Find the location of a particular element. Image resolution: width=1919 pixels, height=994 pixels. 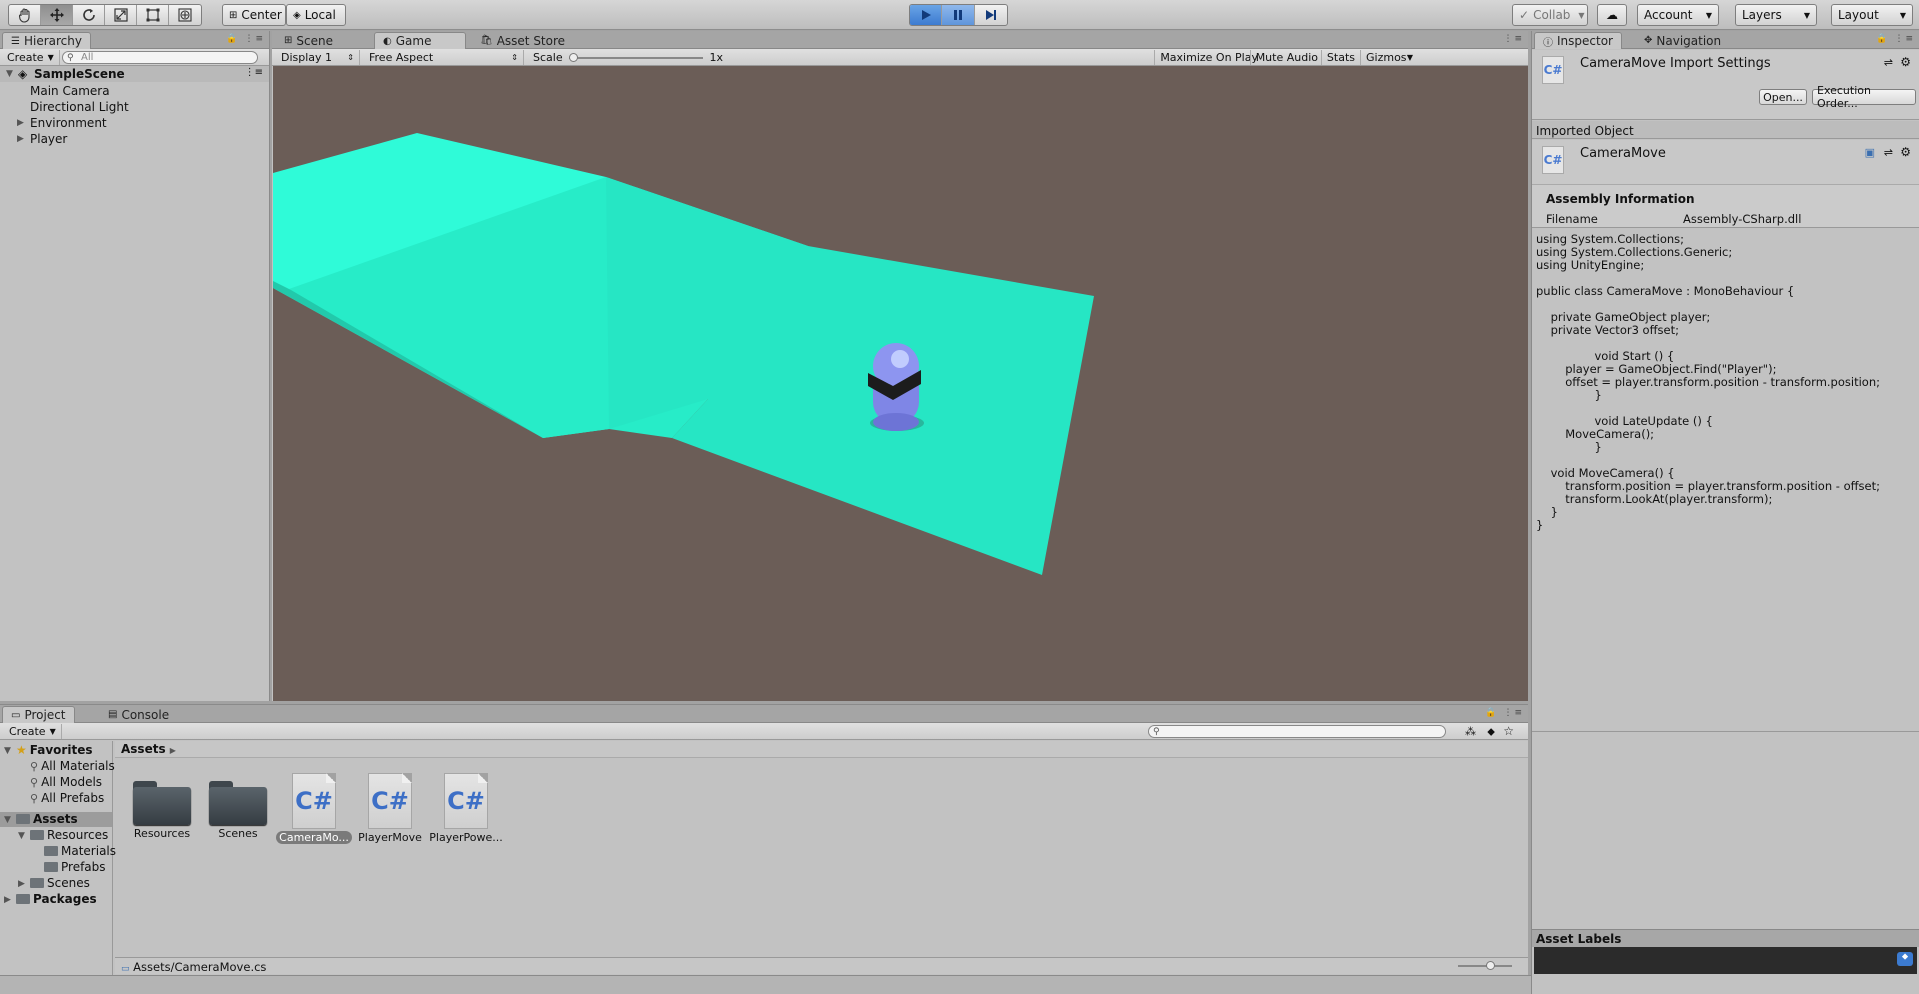

hierarchy-item-main-camera: Main Camera is located at coordinates (70, 91).